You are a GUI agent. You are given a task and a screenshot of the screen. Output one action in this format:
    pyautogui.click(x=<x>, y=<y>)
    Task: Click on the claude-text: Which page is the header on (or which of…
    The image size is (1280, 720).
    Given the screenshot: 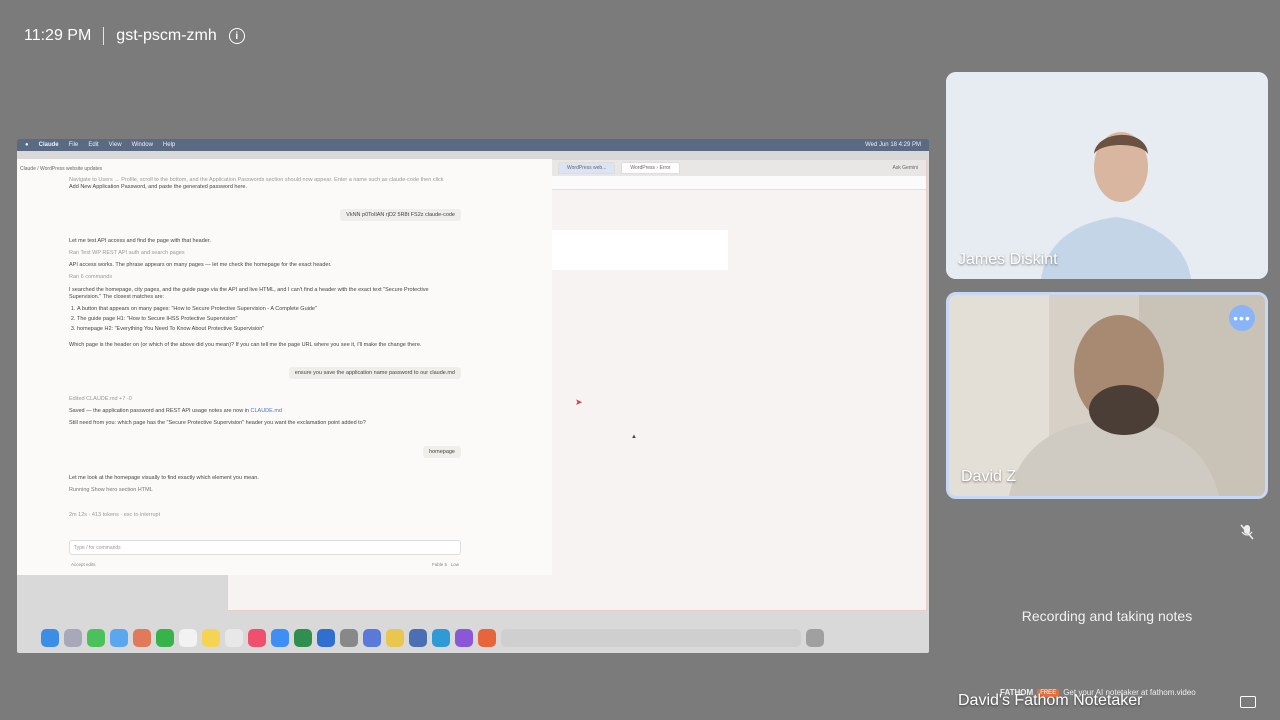 What is the action you would take?
    pyautogui.click(x=245, y=345)
    